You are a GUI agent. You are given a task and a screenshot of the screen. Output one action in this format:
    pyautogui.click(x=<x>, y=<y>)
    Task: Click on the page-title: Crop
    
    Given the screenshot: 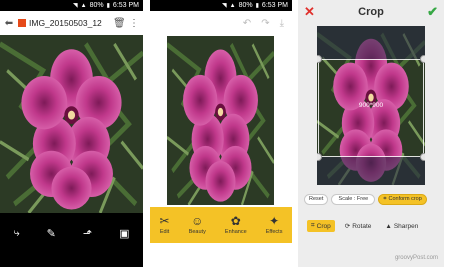 What is the action you would take?
    pyautogui.click(x=371, y=12)
    